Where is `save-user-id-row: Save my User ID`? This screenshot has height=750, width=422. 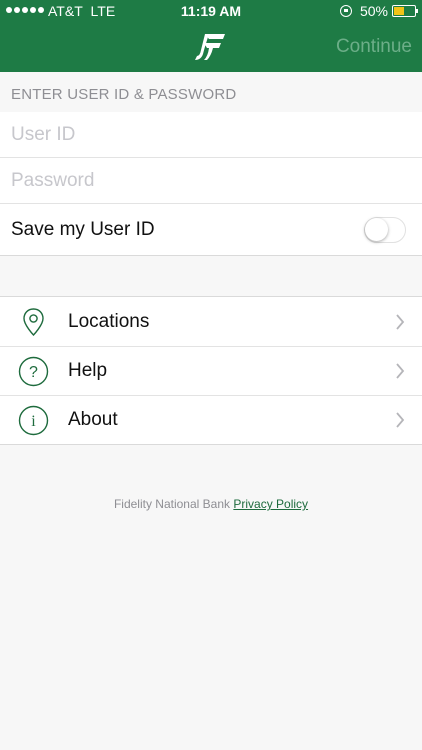
save-user-id-row: Save my User ID is located at coordinates (211, 229).